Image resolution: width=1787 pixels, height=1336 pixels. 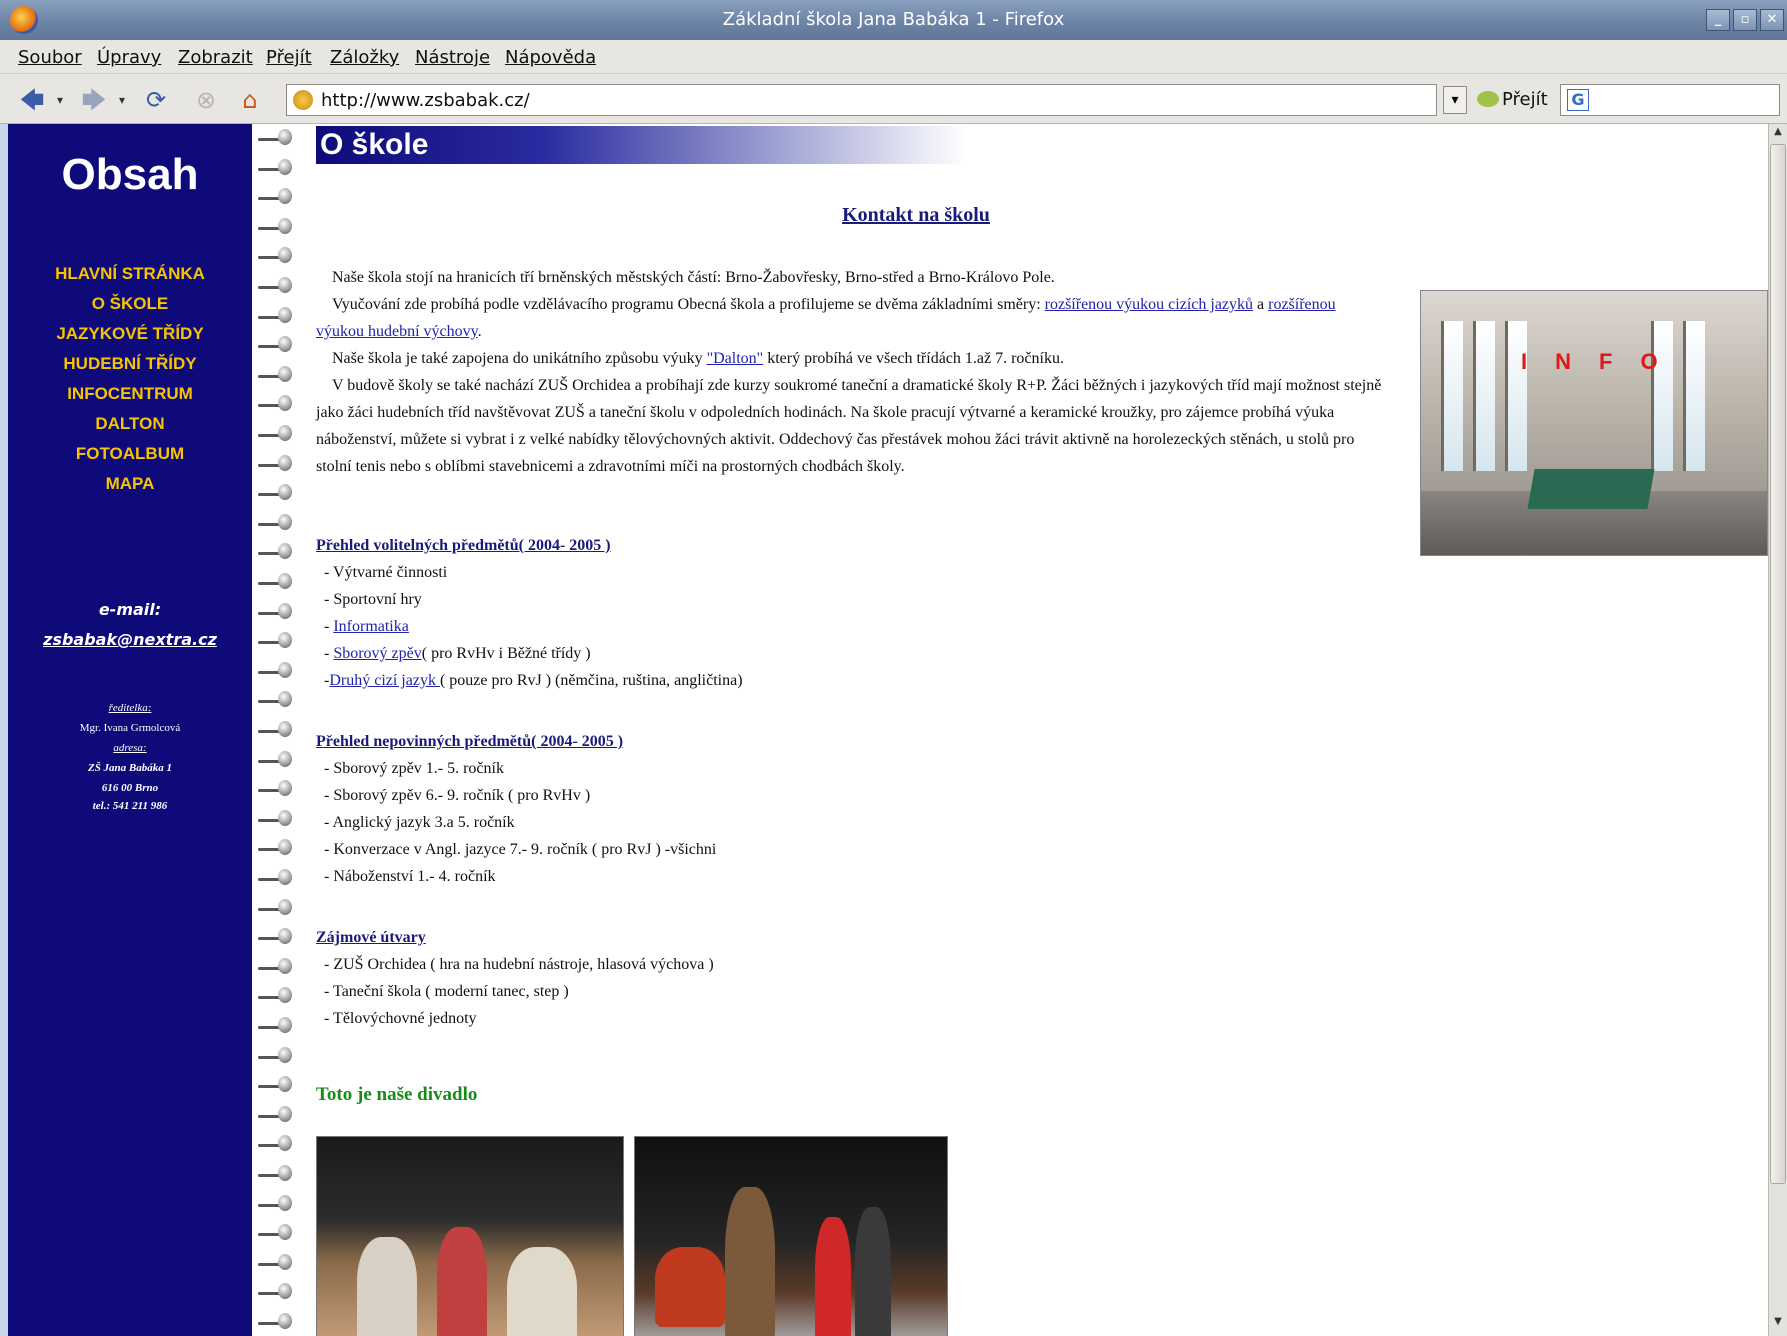 I want to click on scroll-down-arrow-icon: ▼, so click(x=1778, y=1324).